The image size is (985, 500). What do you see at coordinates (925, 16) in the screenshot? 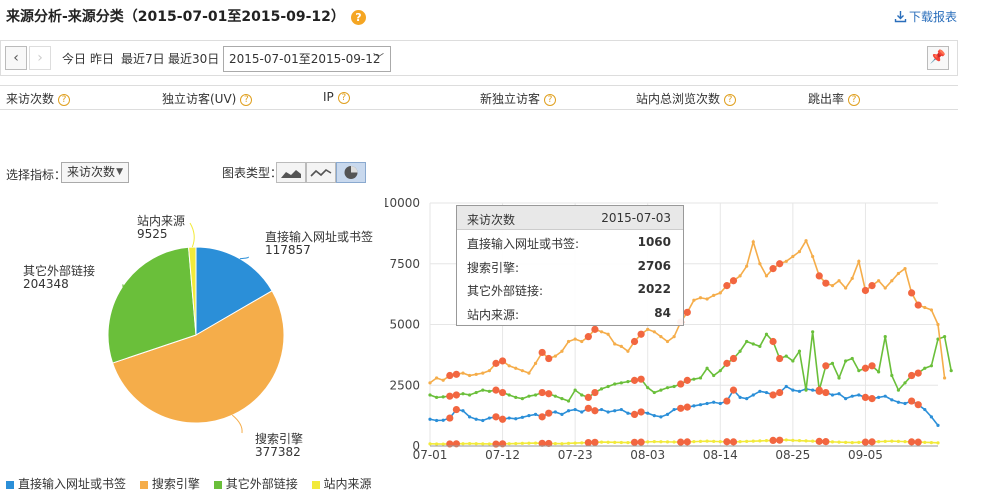
I see `download-report-button: 下载报表` at bounding box center [925, 16].